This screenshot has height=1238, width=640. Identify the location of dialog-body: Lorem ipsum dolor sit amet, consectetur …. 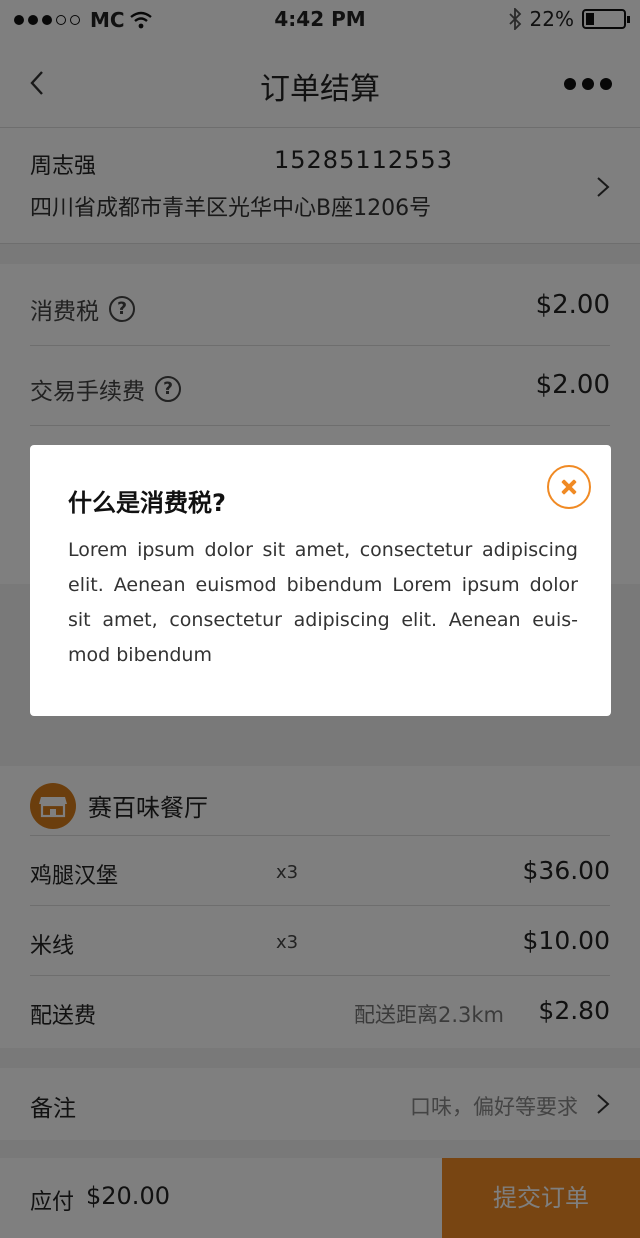
(323, 602).